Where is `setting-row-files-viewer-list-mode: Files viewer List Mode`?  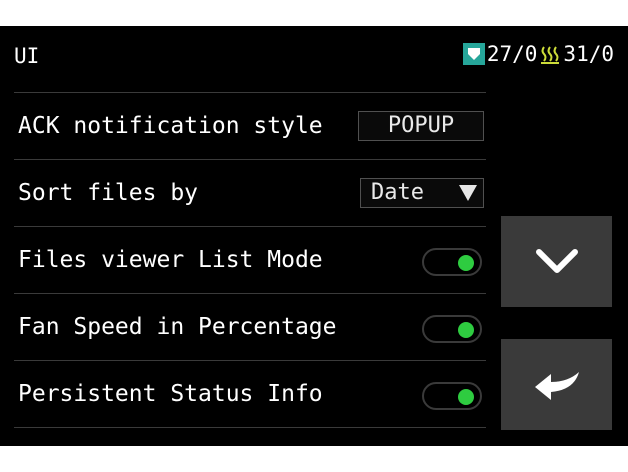
setting-row-files-viewer-list-mode: Files viewer List Mode is located at coordinates (250, 259).